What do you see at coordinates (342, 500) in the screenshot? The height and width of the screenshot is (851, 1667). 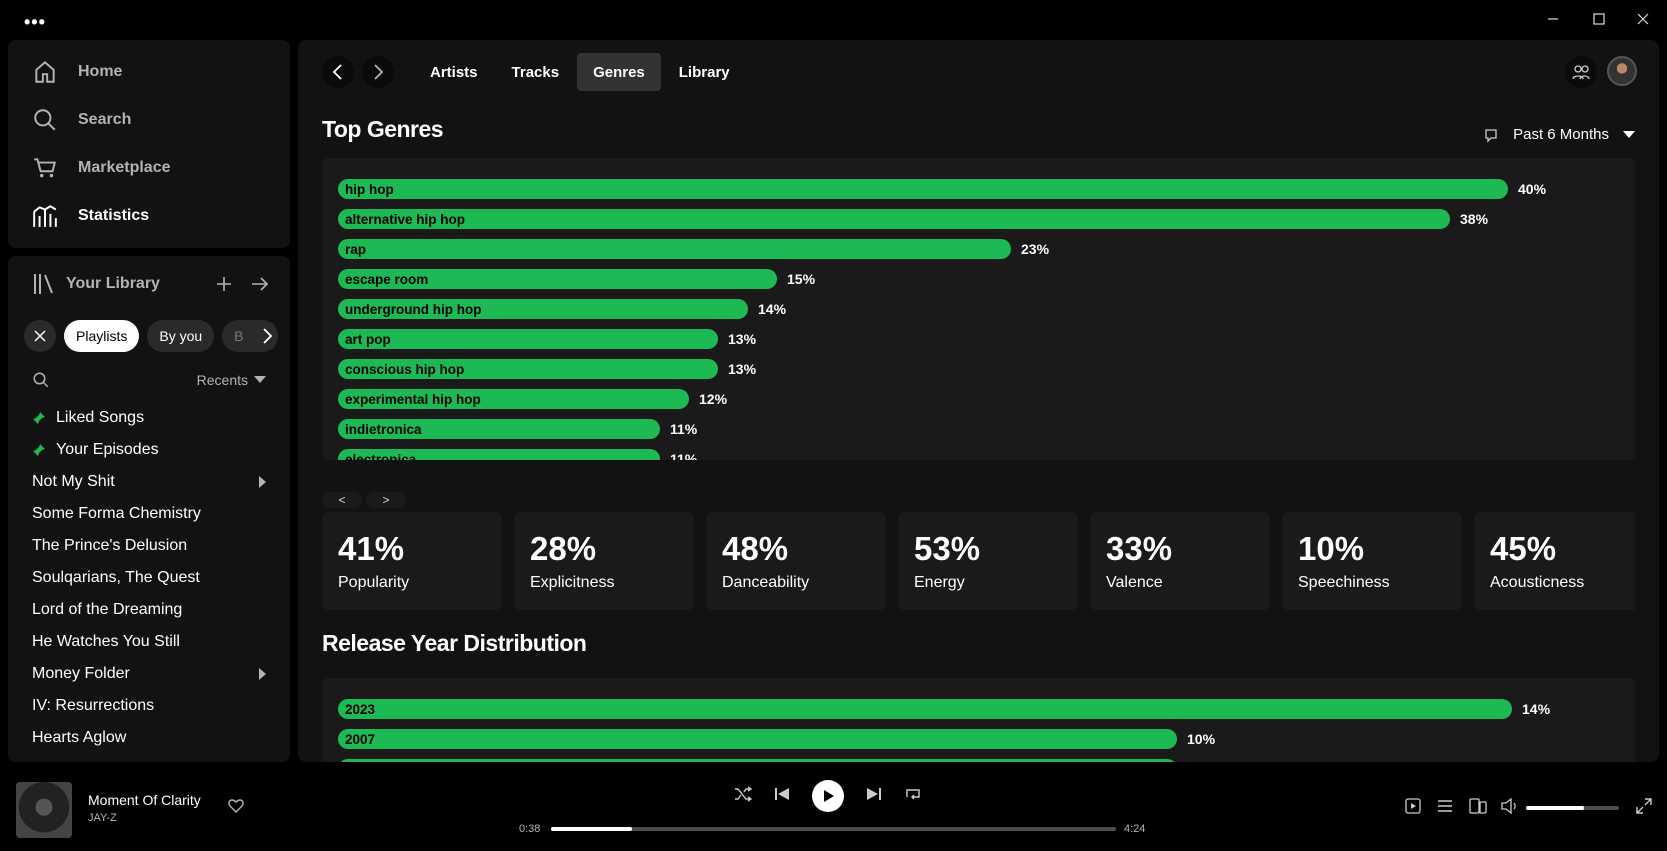 I see `pager-prev-button: <` at bounding box center [342, 500].